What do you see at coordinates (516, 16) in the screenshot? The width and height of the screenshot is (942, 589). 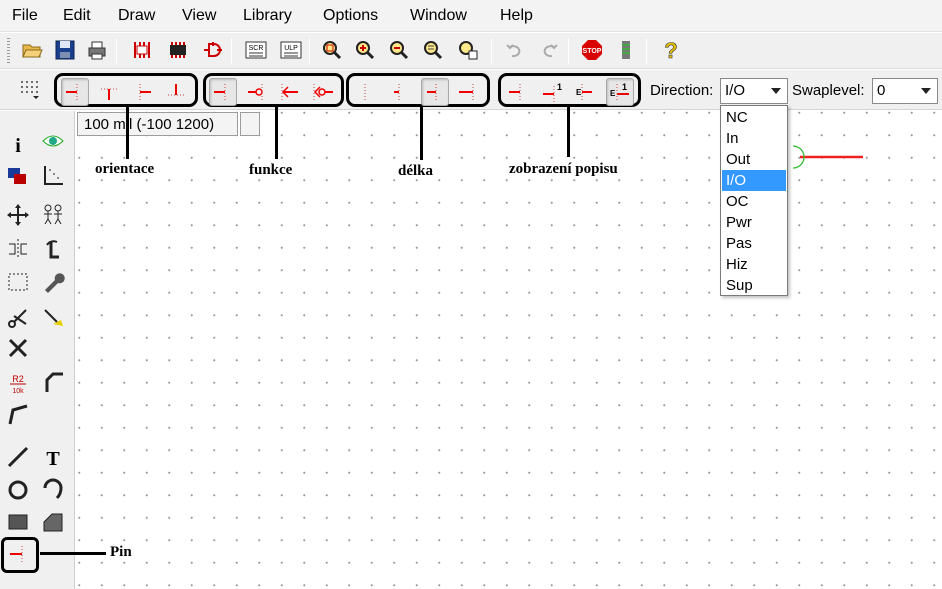 I see `menu-help: Help` at bounding box center [516, 16].